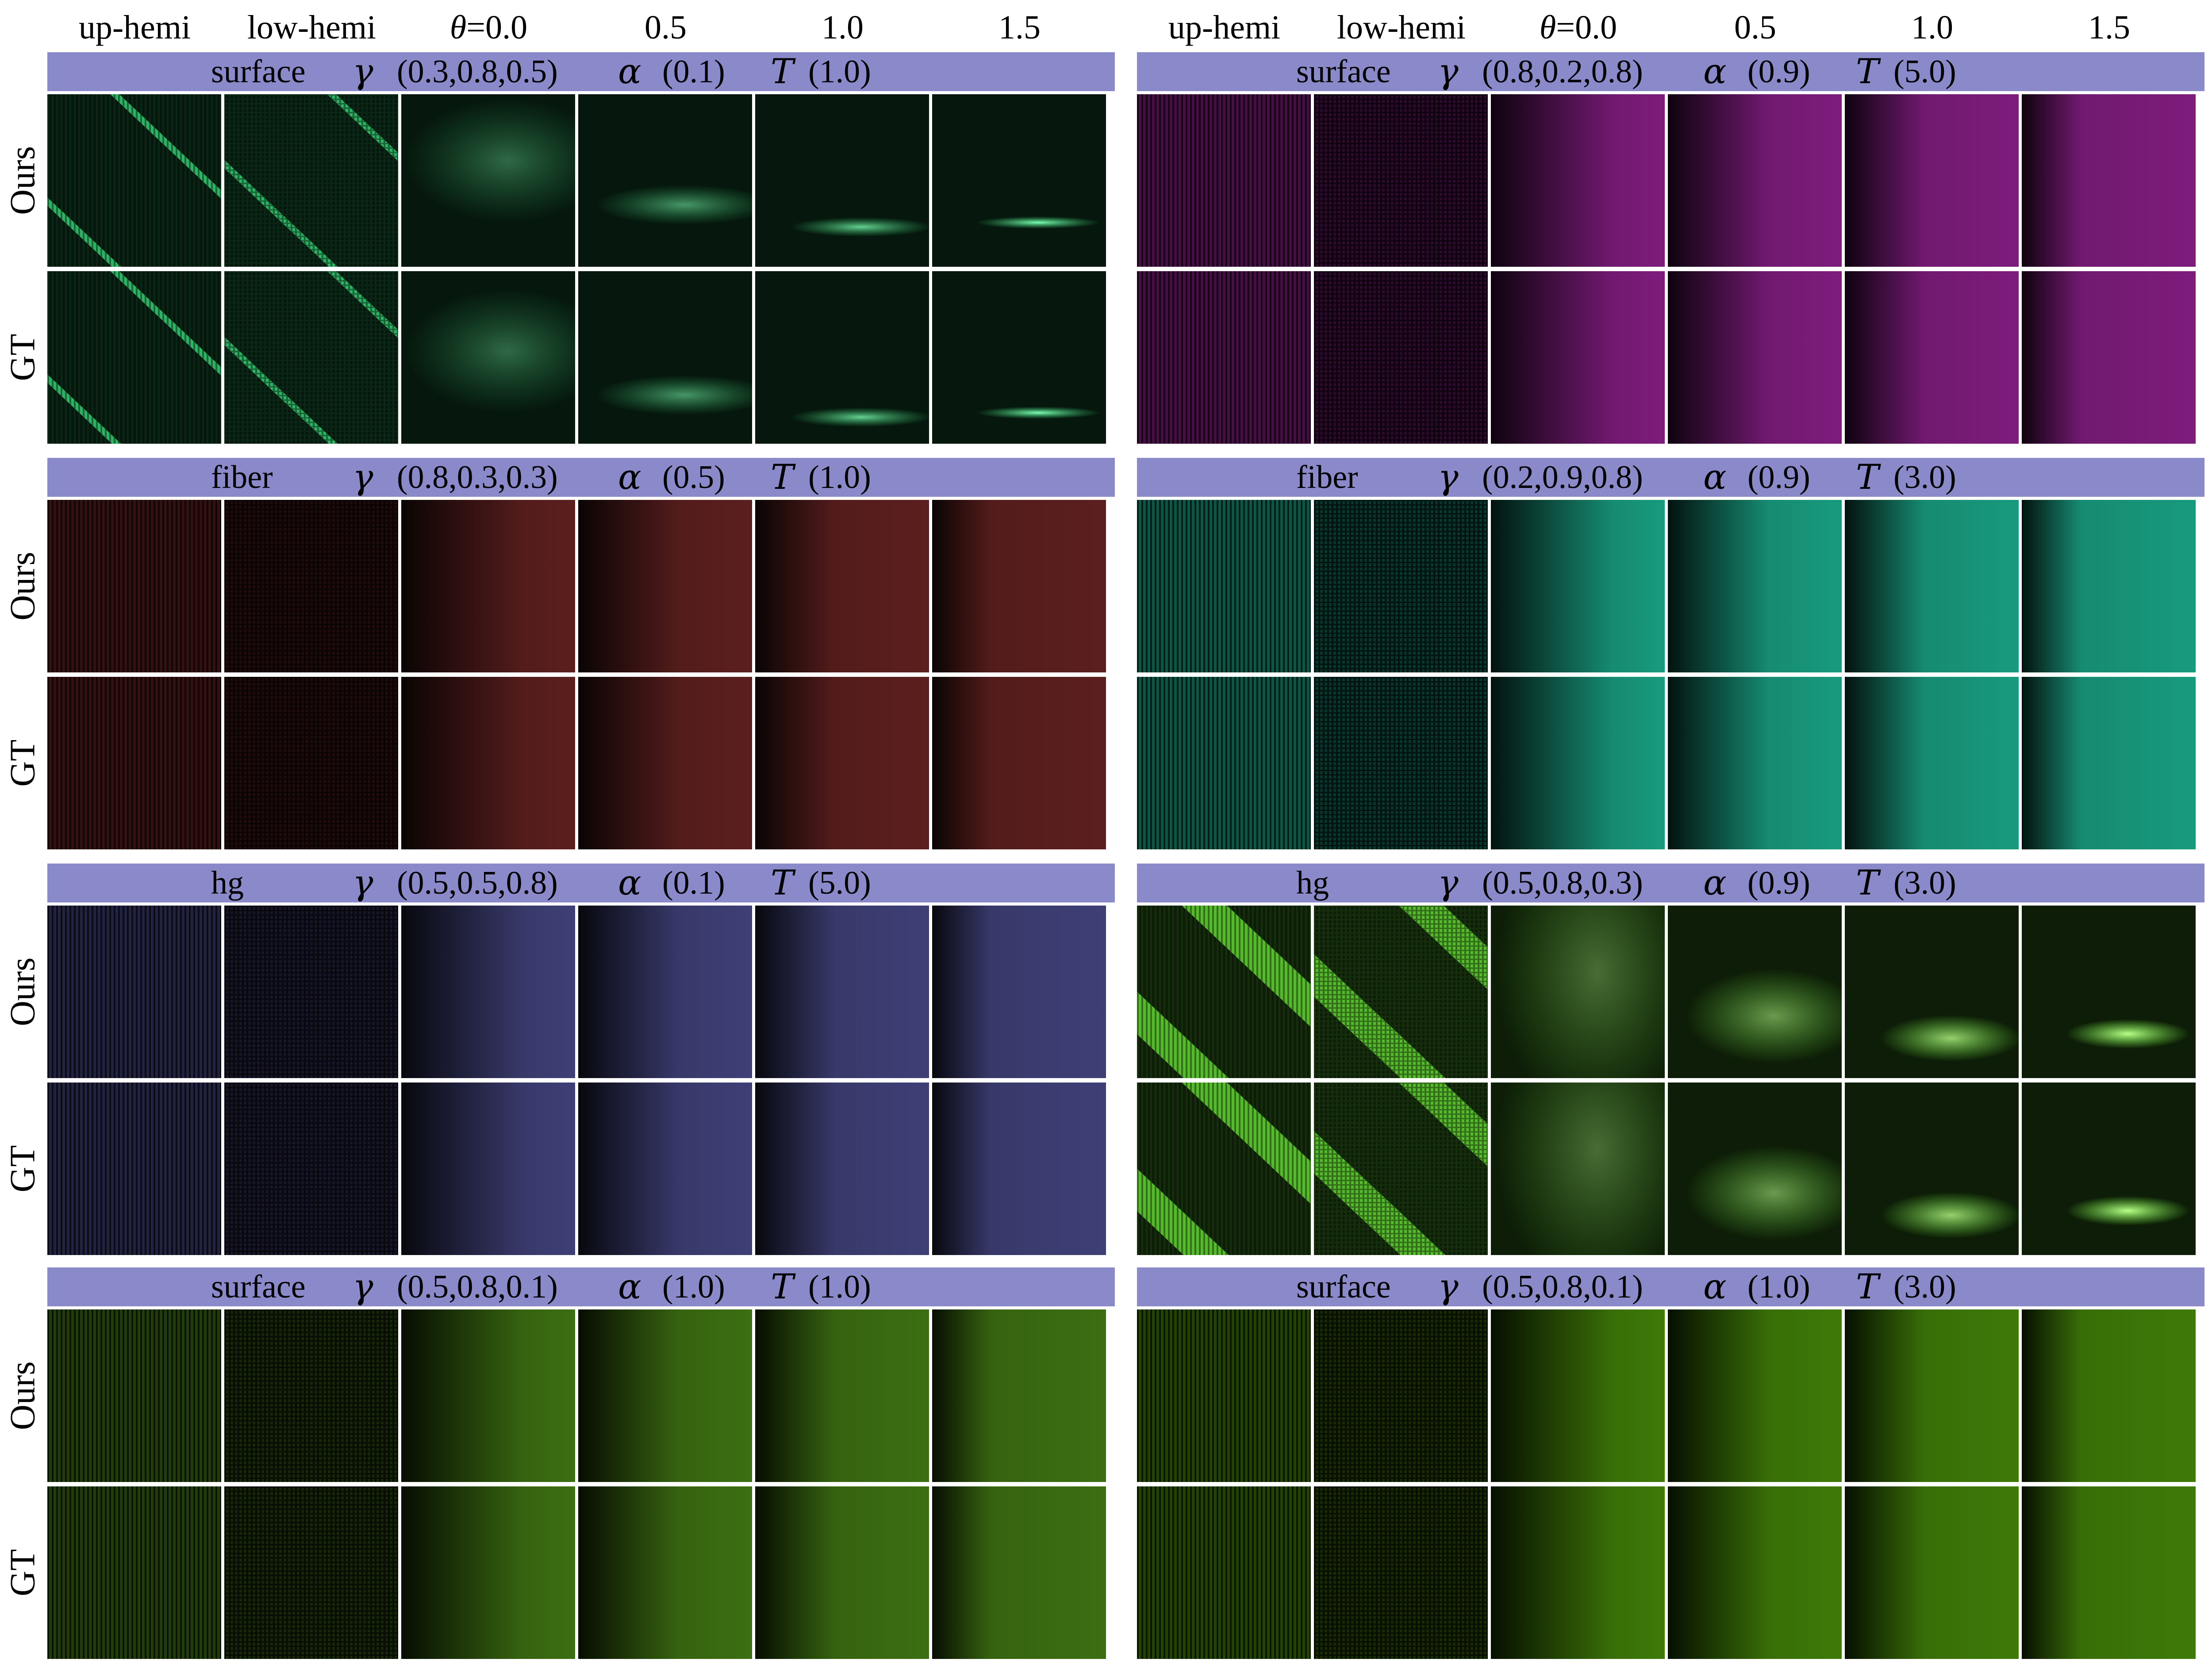 This screenshot has width=2212, height=1670. I want to click on col-header-1-5-right: 1.5, so click(2109, 27).